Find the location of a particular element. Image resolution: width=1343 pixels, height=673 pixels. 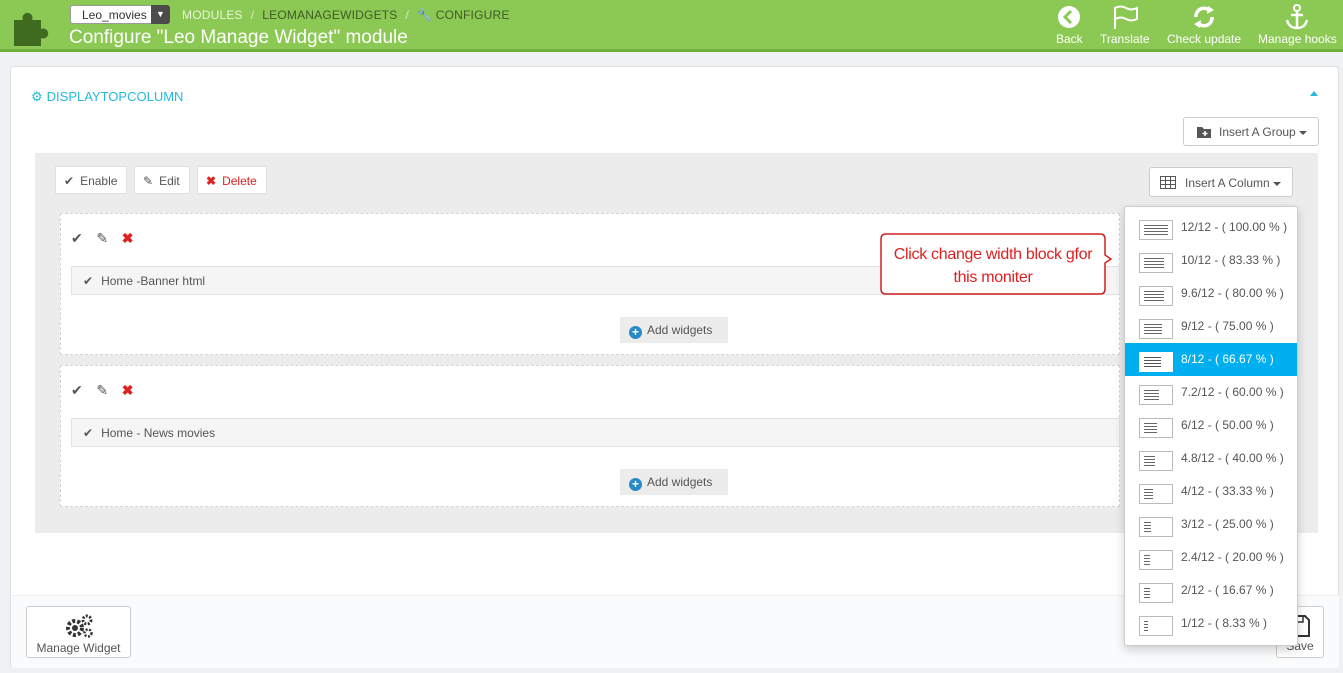

column-width-option: 9.6/12 - ( 80.00 % ) is located at coordinates (1211, 293).